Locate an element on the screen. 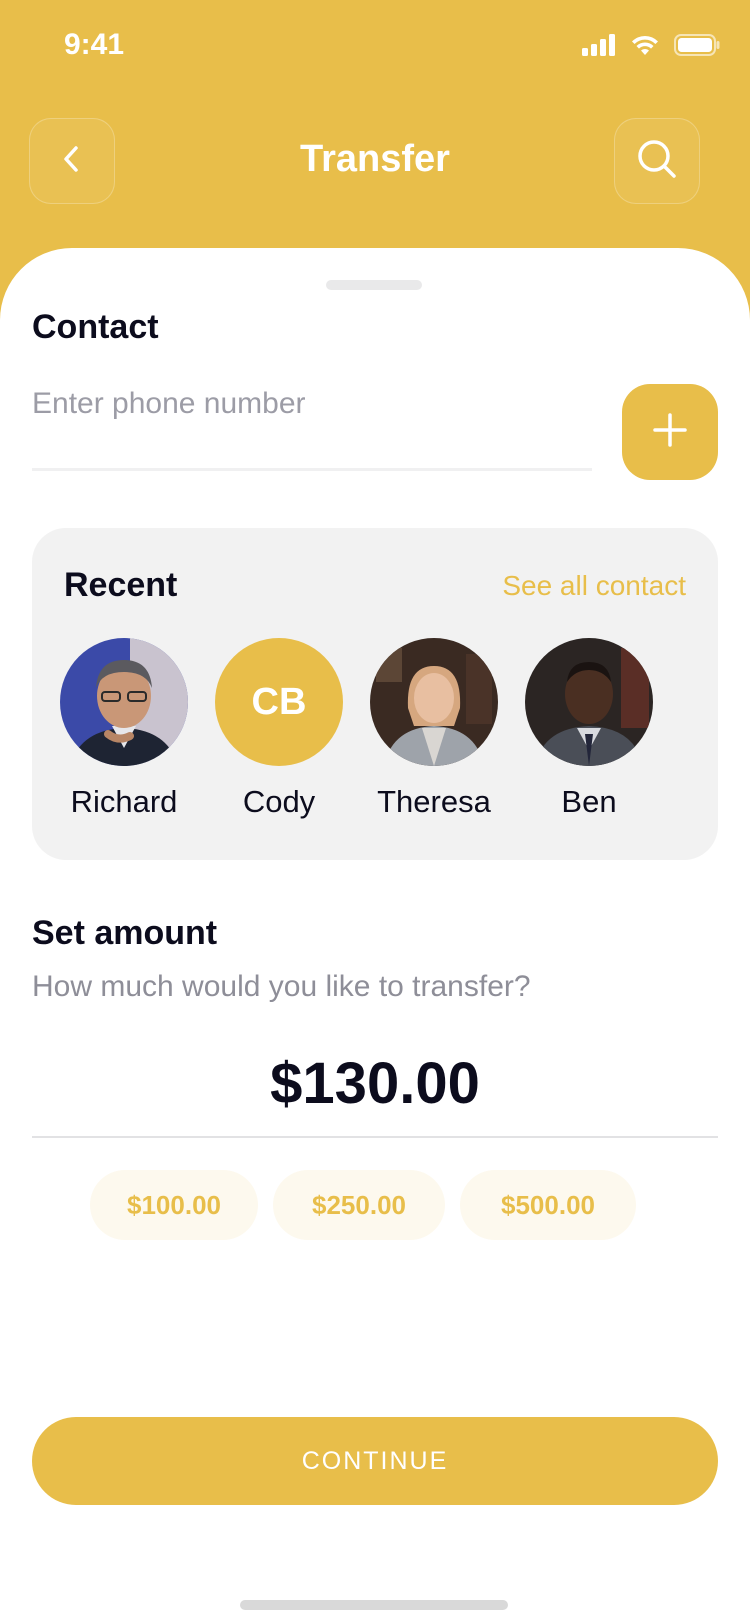 The width and height of the screenshot is (750, 1624). amount-value: $130.00 is located at coordinates (375, 1083).